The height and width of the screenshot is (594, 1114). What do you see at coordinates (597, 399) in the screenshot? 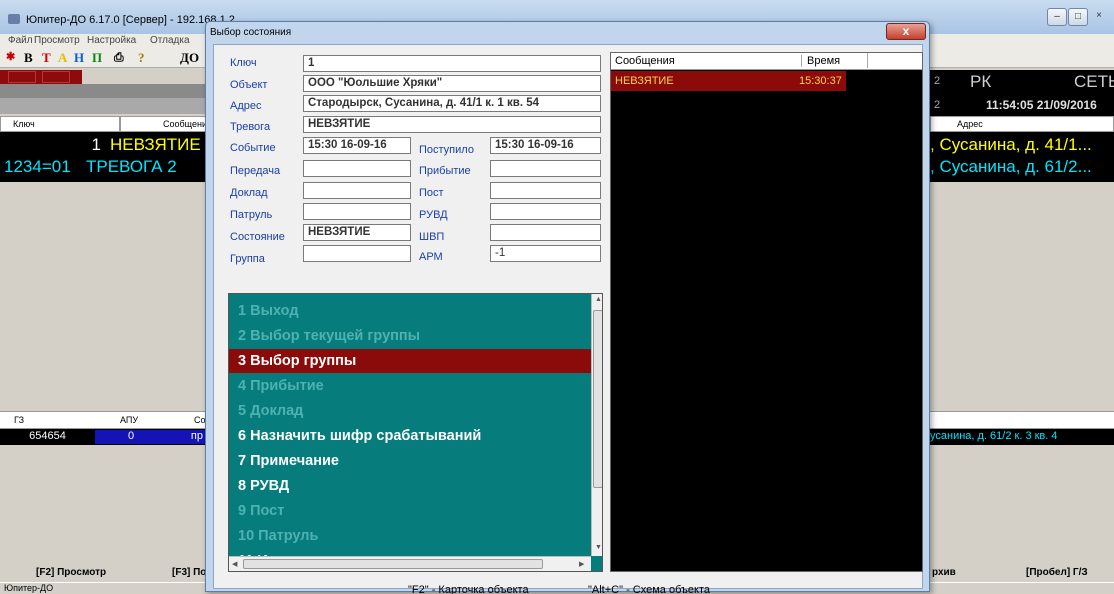
I see `scroll-thumb` at bounding box center [597, 399].